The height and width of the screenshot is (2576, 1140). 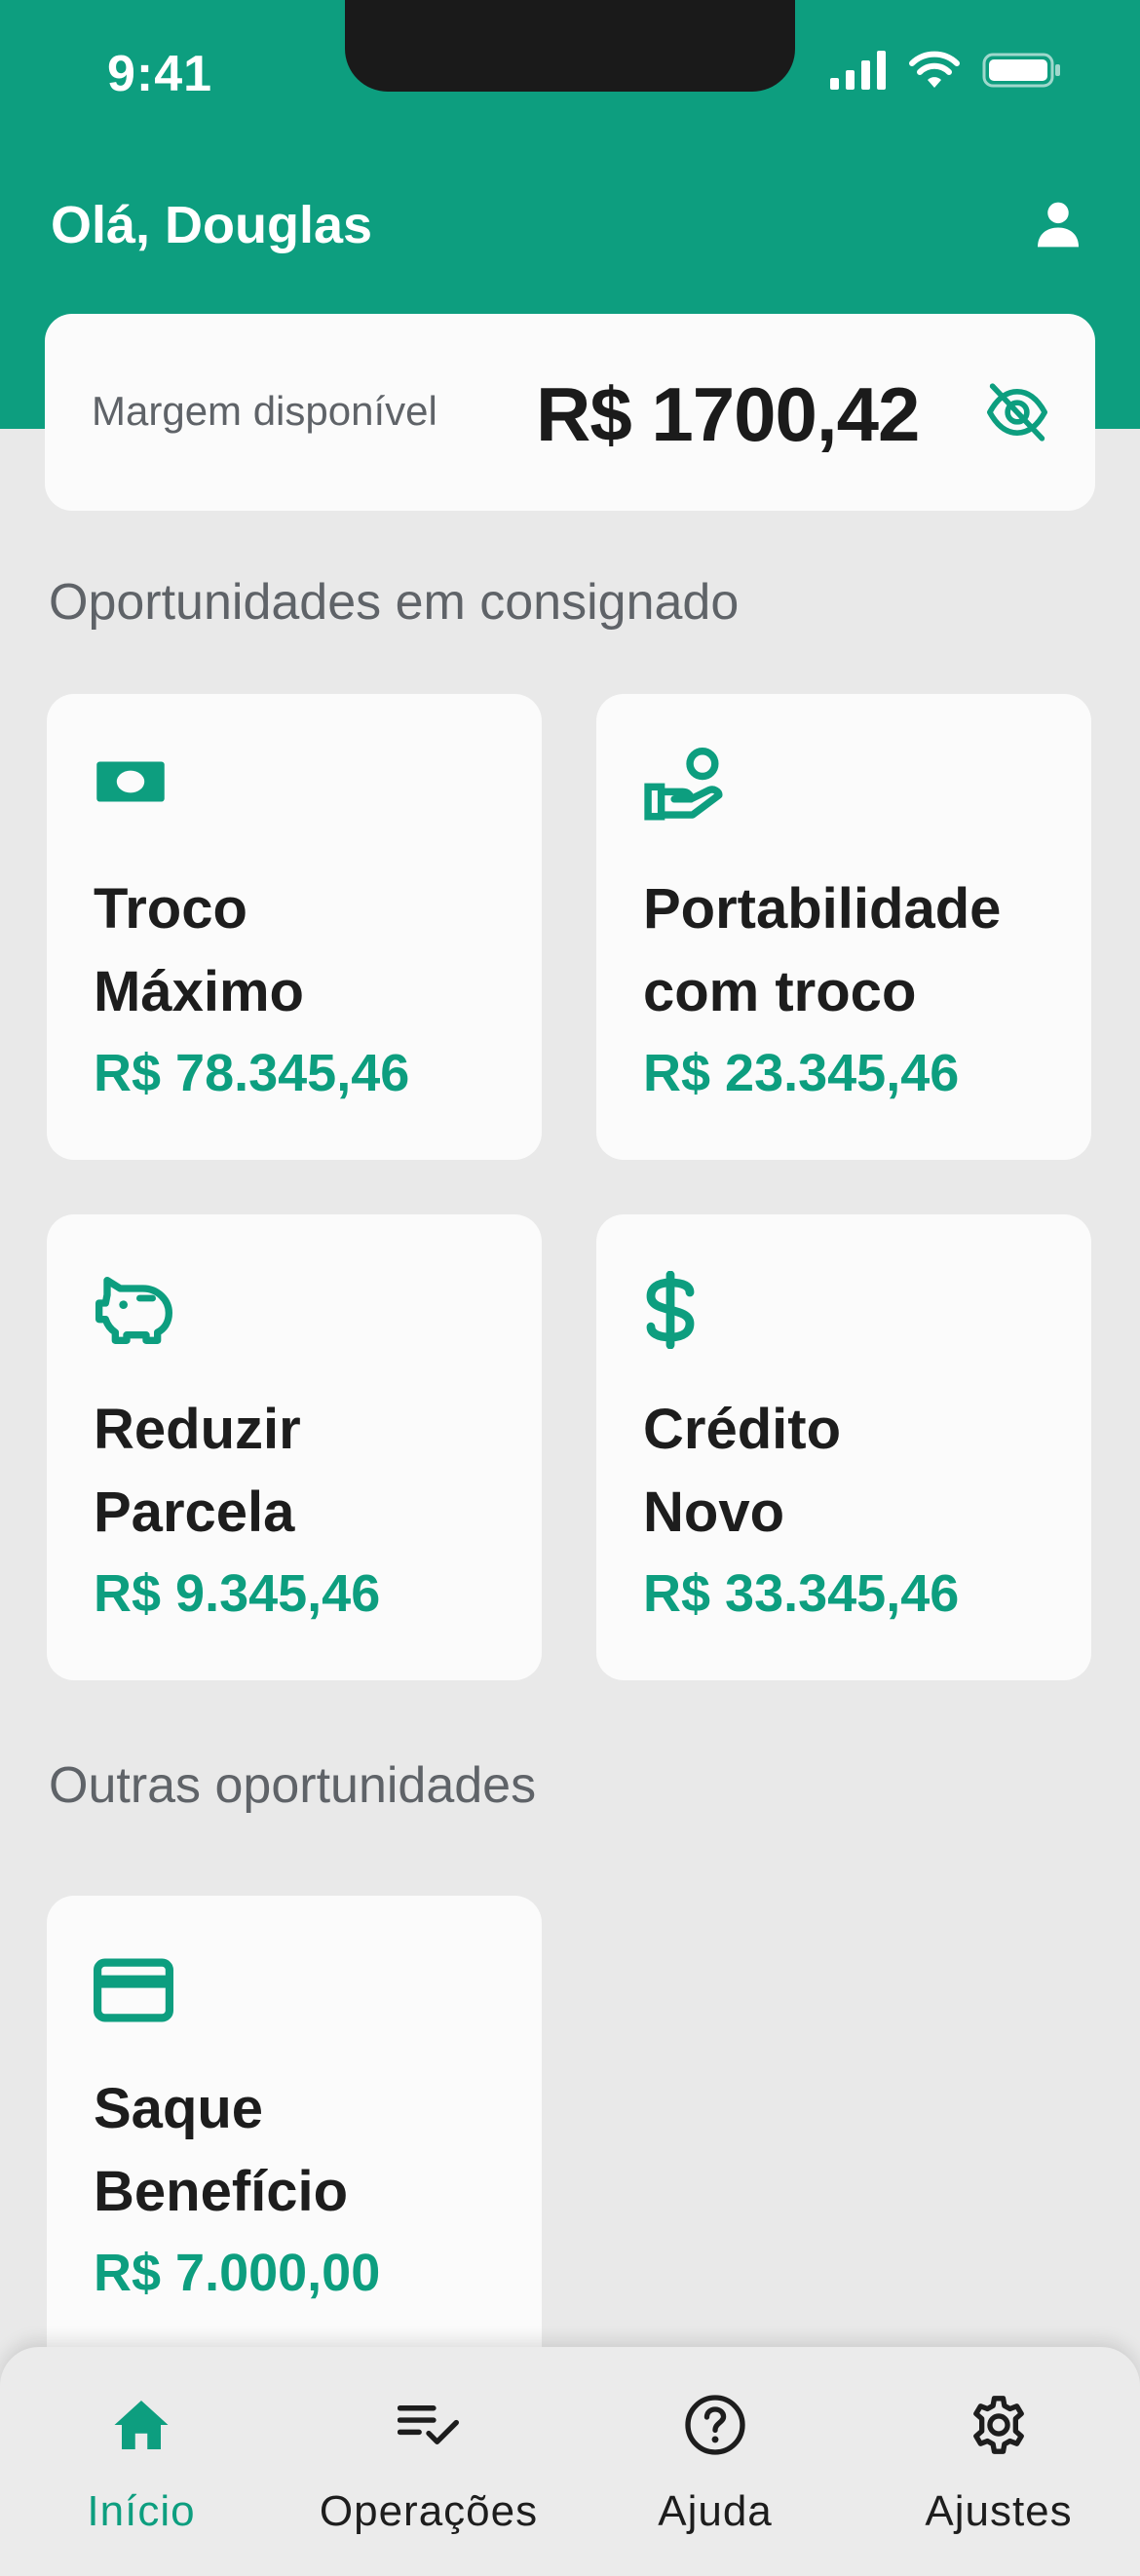 I want to click on card-reduzir-parcela: Reduzir Parcela R$ 9.345,46, so click(x=294, y=1447).